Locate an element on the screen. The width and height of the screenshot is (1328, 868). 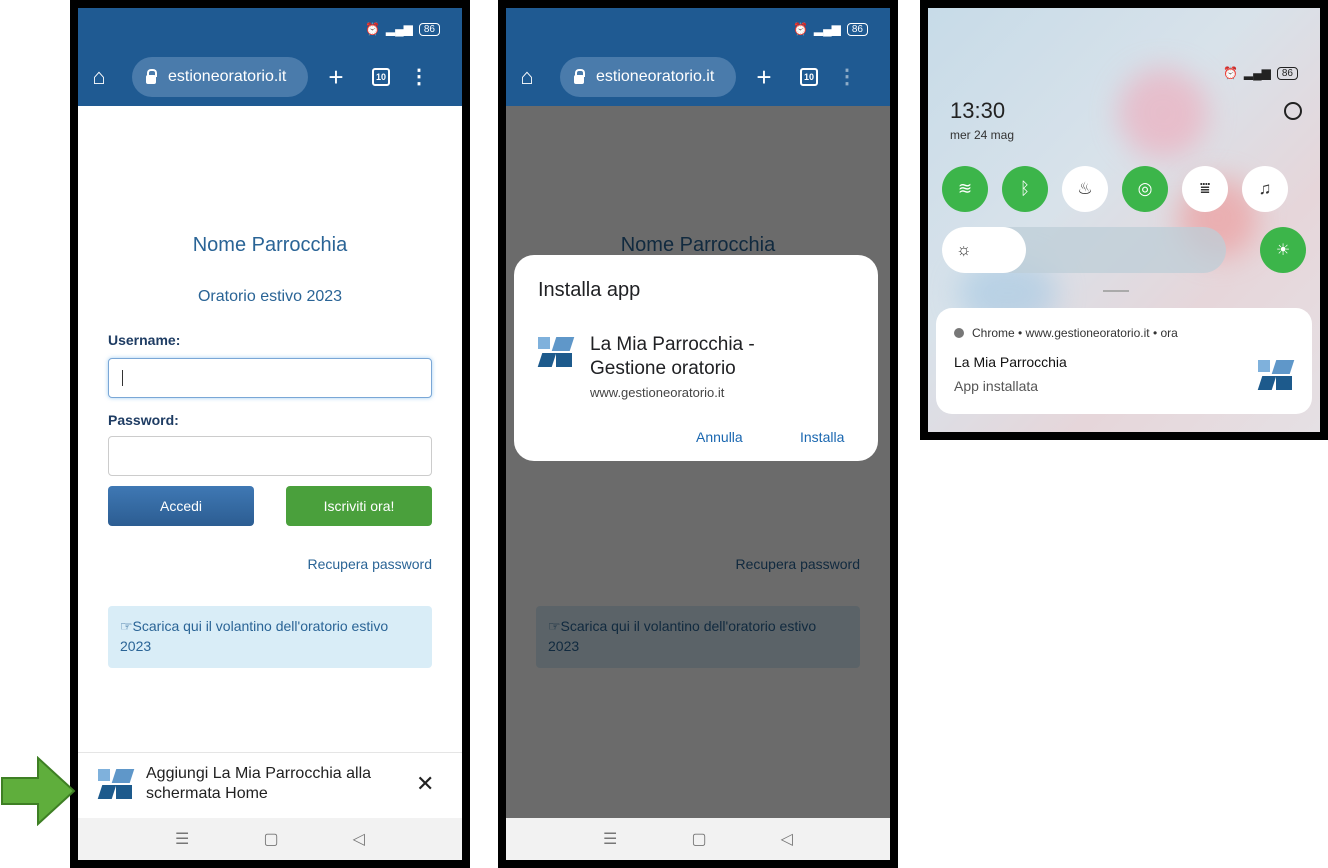
brightness-fill is located at coordinates (984, 250).